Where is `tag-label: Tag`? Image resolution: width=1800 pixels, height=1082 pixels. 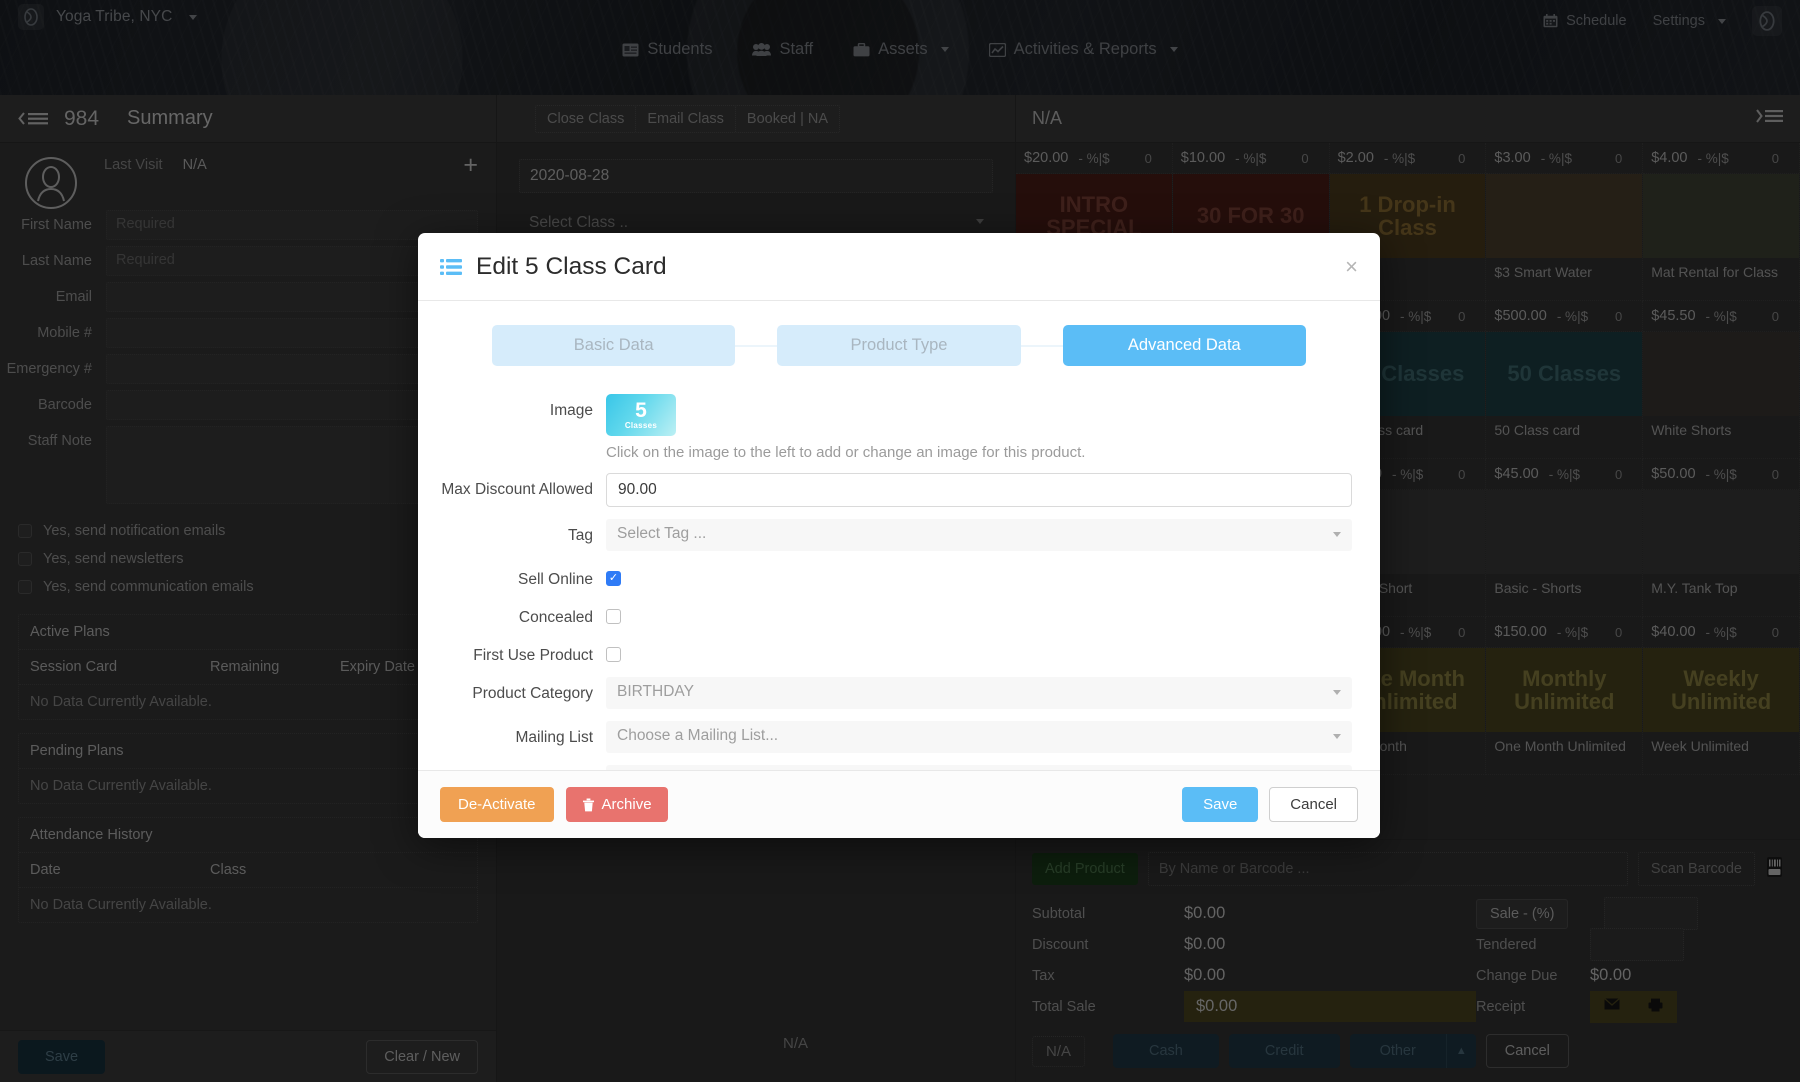 tag-label: Tag is located at coordinates (580, 535).